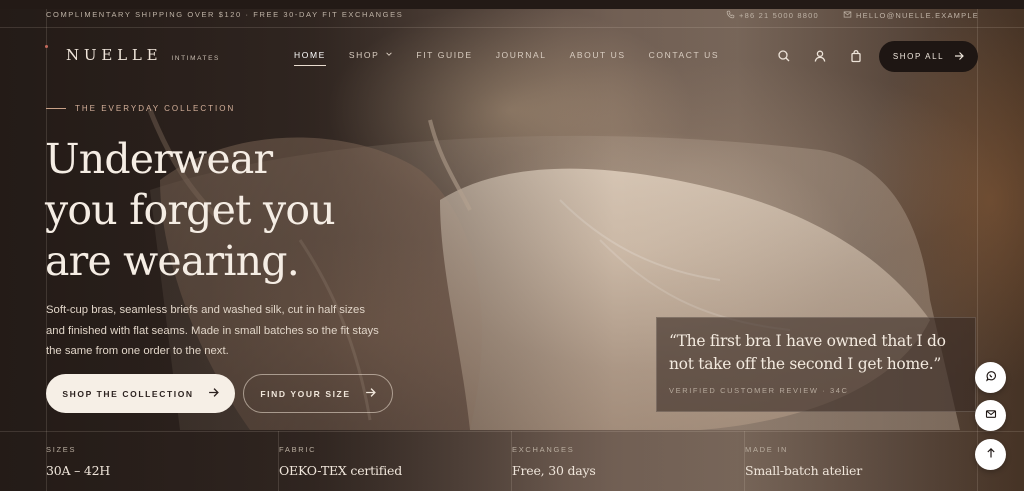 Image resolution: width=1024 pixels, height=491 pixels. Describe the element at coordinates (364, 55) in the screenshot. I see `nav-label: SHOP` at that location.